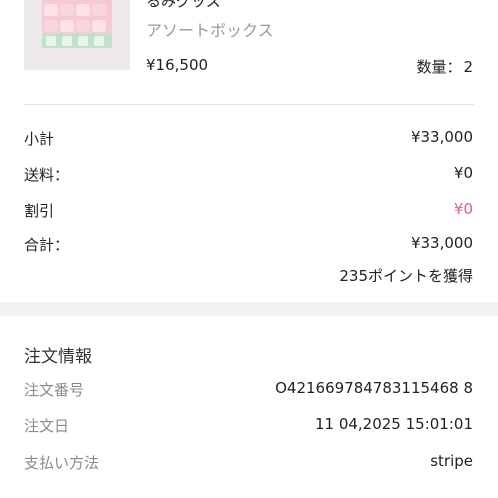 Image resolution: width=498 pixels, height=498 pixels. I want to click on shipping-row: 送料： ¥0, so click(248, 175).